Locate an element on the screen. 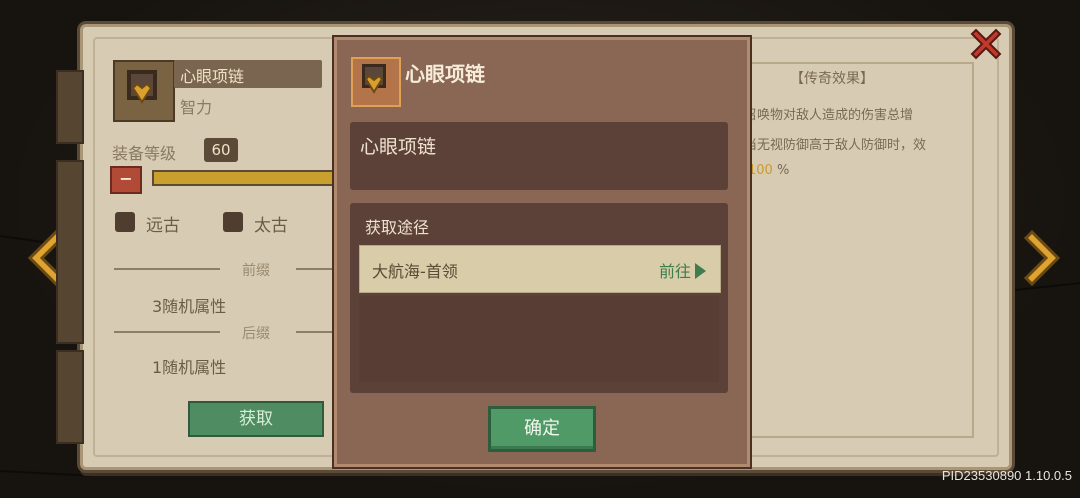 The image size is (1080, 498). level-slider is located at coordinates (246, 178).